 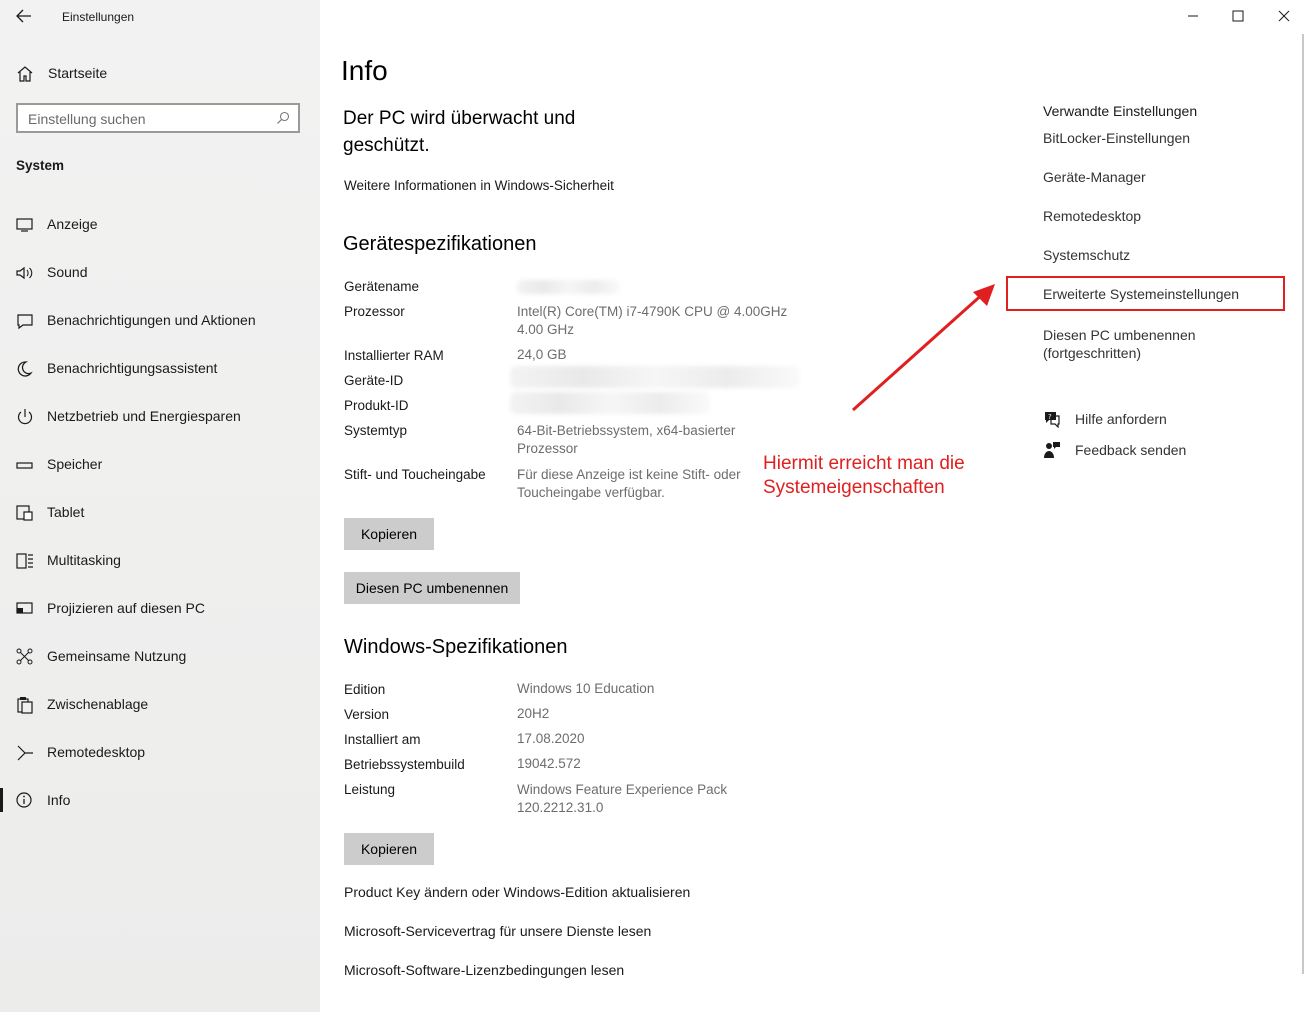 What do you see at coordinates (386, 145) in the screenshot?
I see `security-heading-line: geschützt.` at bounding box center [386, 145].